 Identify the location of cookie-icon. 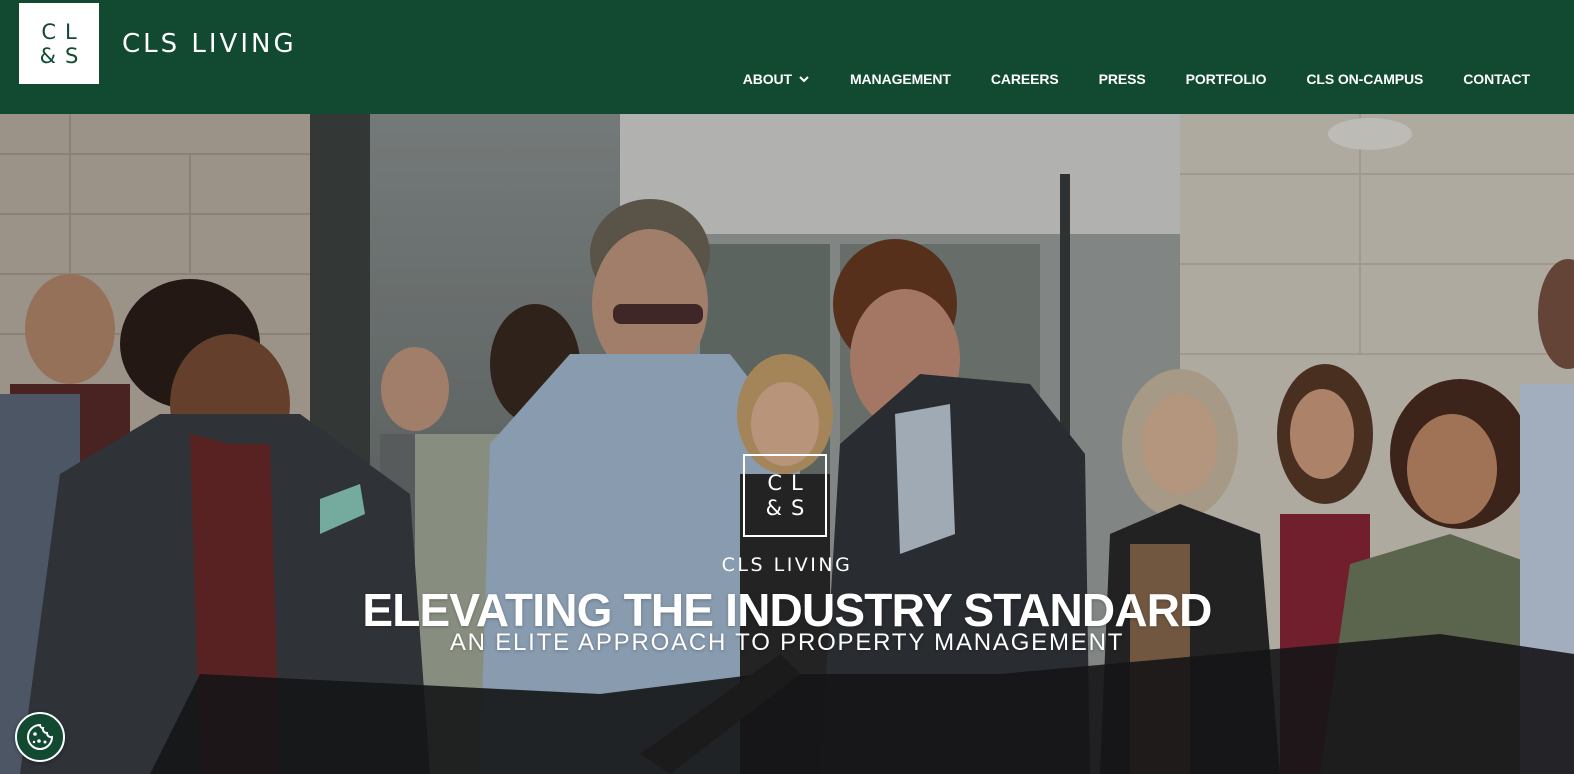
(40, 736).